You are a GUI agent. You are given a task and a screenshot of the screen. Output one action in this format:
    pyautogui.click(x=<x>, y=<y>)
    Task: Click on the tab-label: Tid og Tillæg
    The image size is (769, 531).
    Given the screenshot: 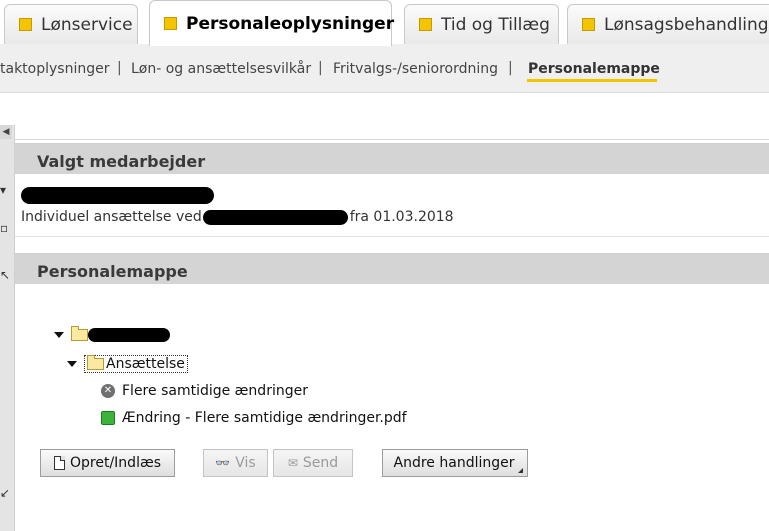 What is the action you would take?
    pyautogui.click(x=495, y=24)
    